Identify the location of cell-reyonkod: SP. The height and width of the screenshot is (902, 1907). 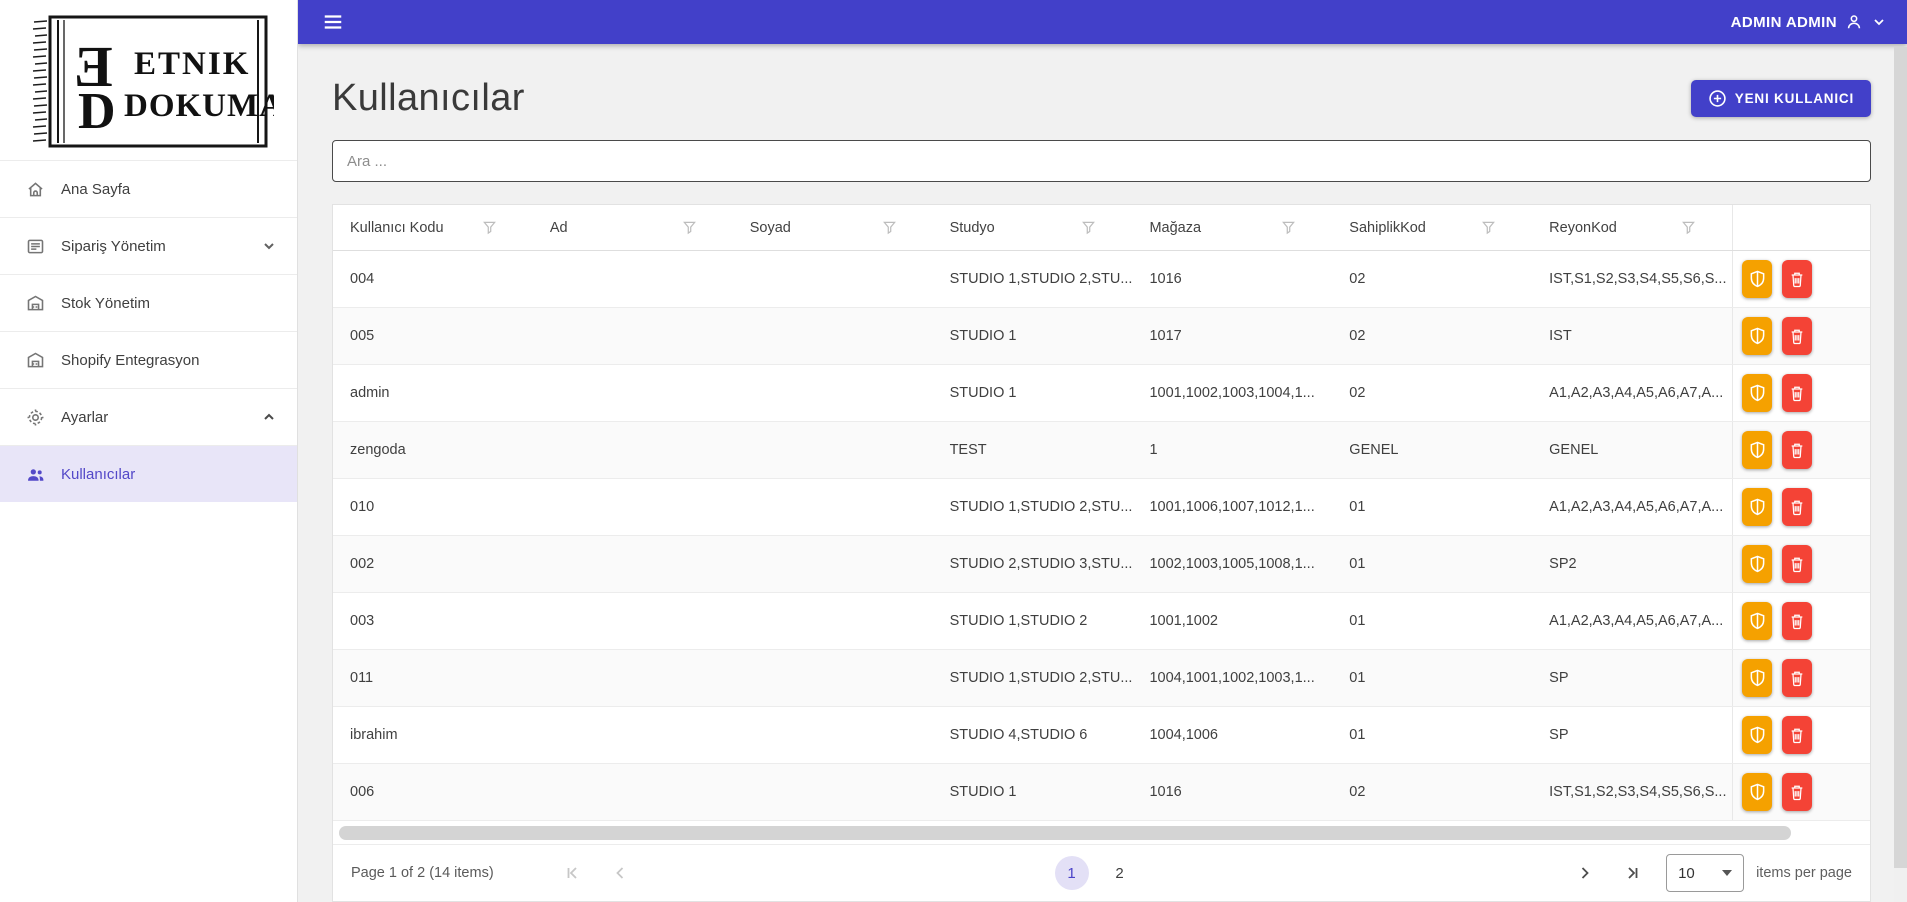
(1559, 678).